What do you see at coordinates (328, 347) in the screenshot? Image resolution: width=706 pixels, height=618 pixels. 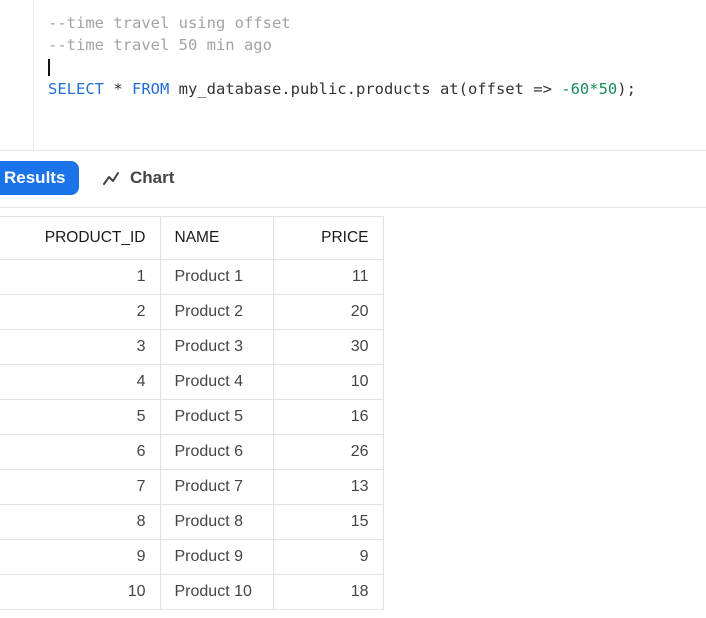 I see `cell-price: 30` at bounding box center [328, 347].